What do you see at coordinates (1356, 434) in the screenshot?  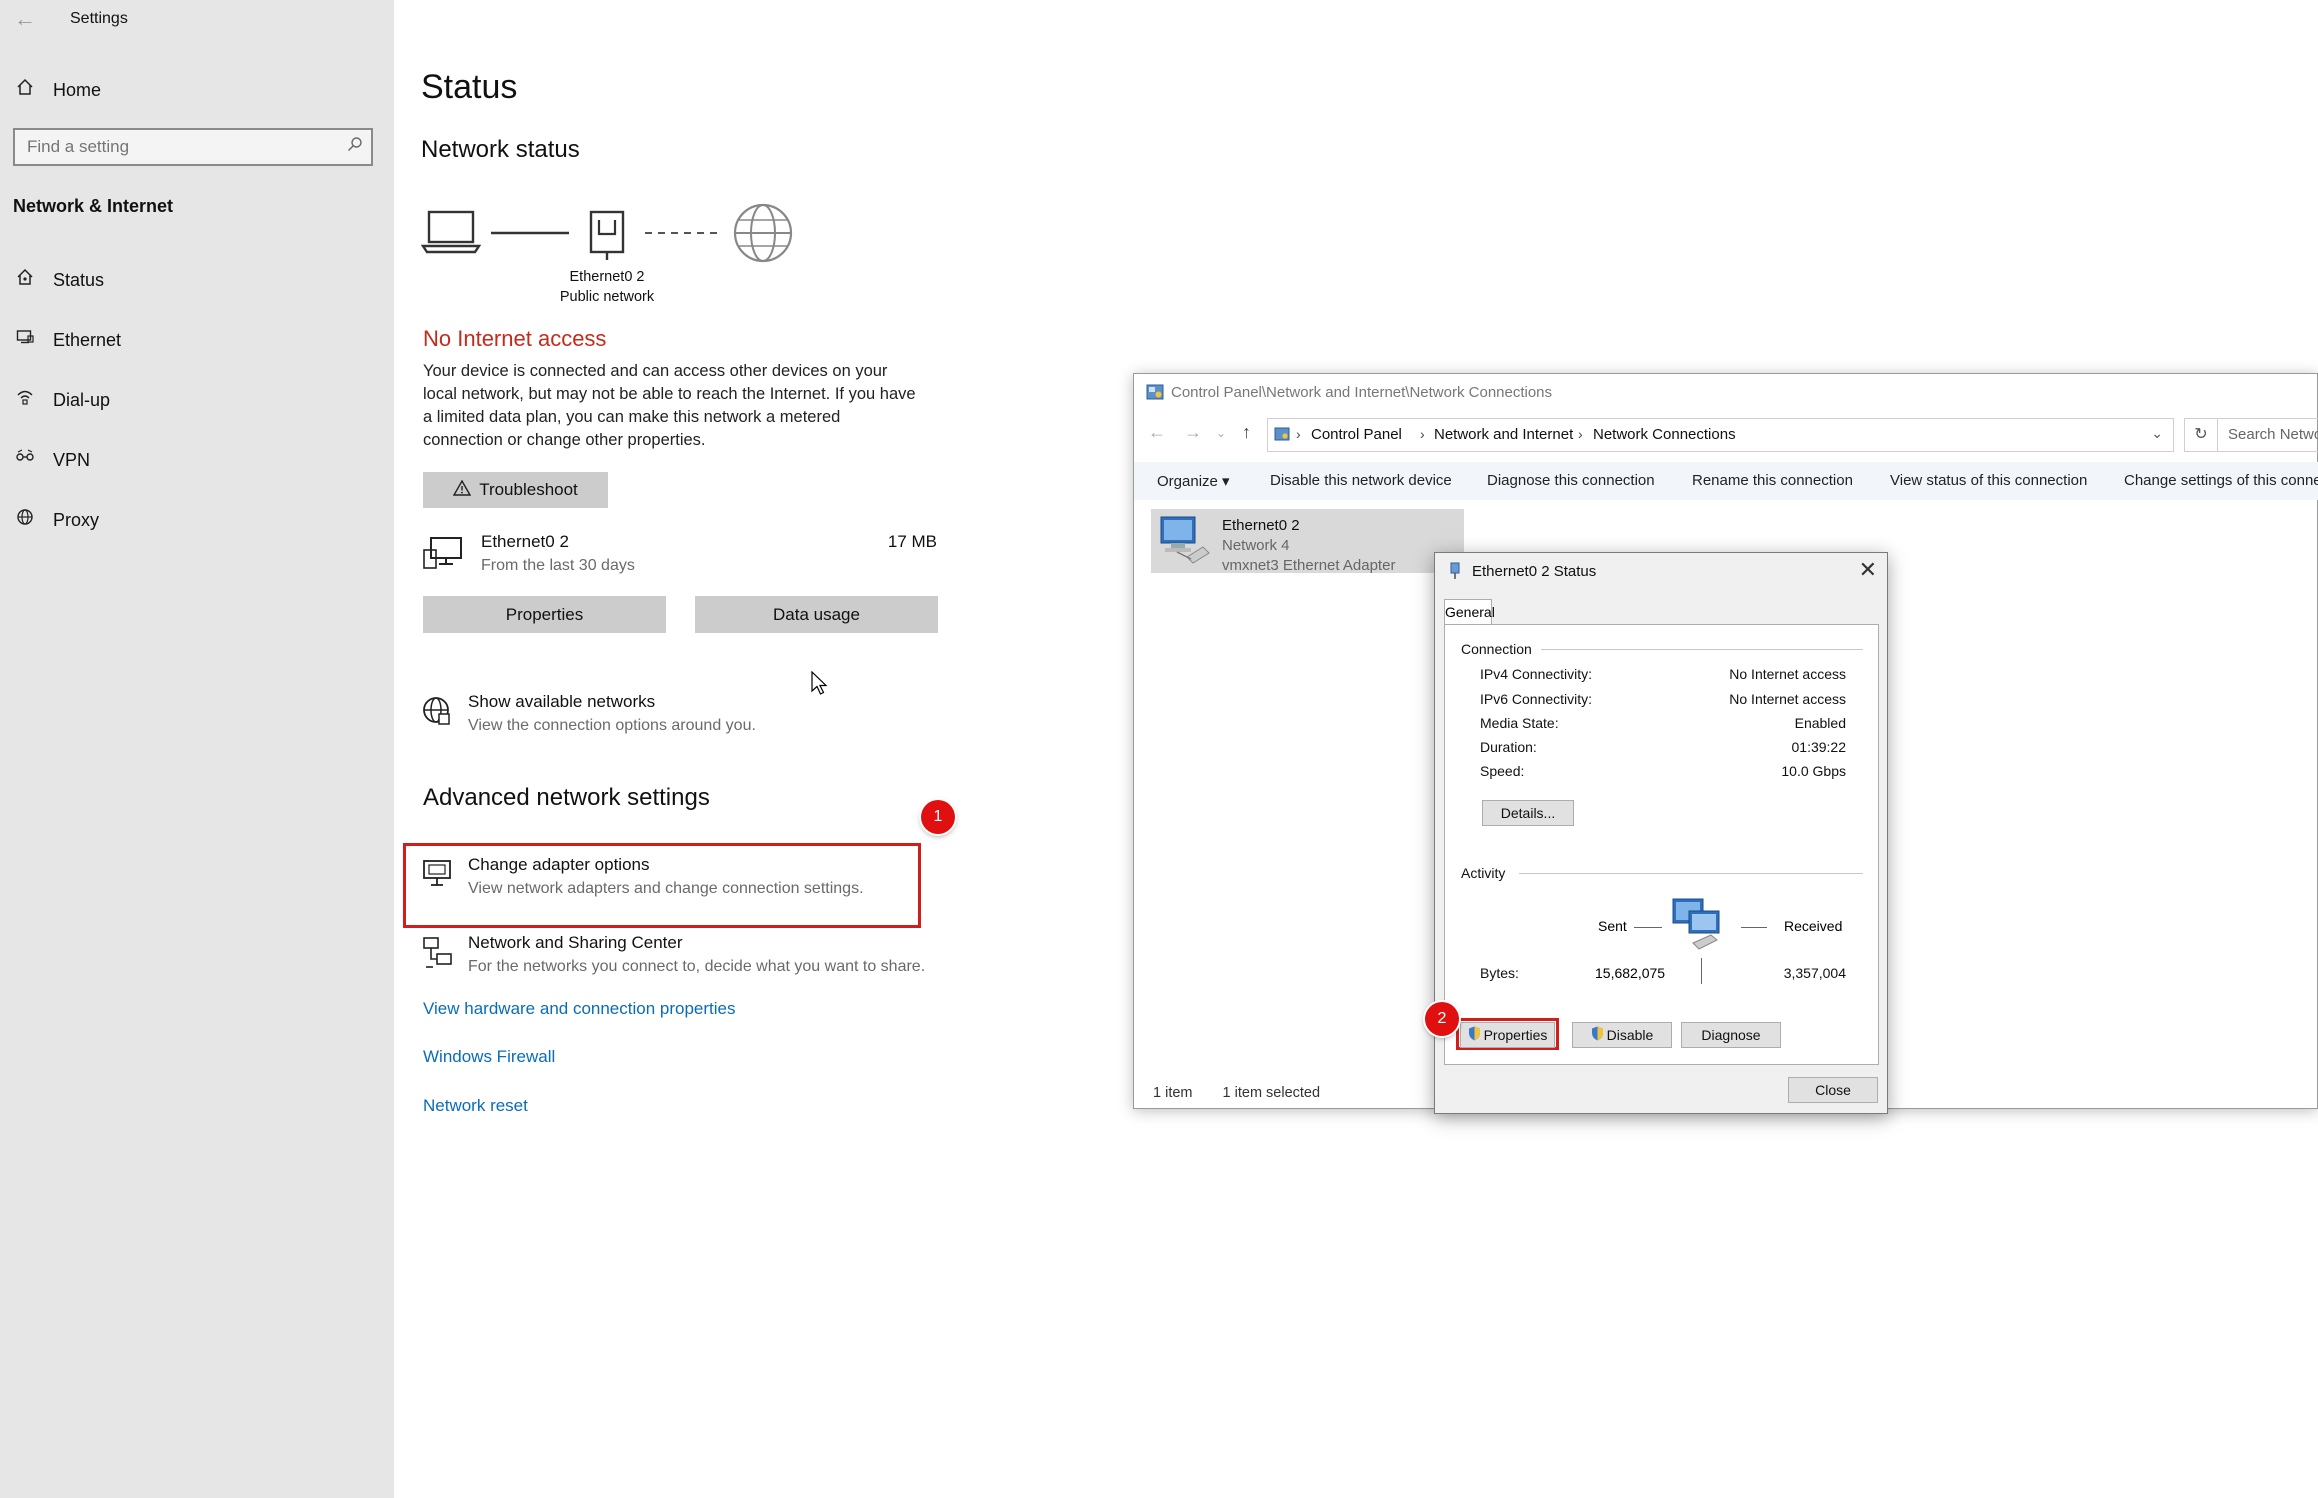 I see `breadcrumb-control-panel: Control Panel` at bounding box center [1356, 434].